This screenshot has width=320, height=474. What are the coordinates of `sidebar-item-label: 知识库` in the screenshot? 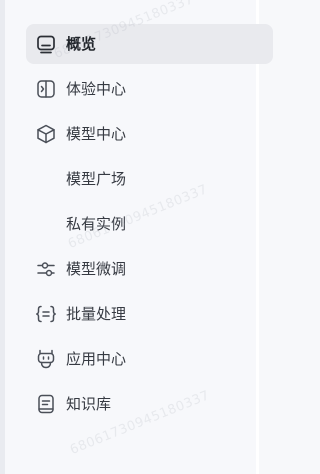 It's located at (89, 404).